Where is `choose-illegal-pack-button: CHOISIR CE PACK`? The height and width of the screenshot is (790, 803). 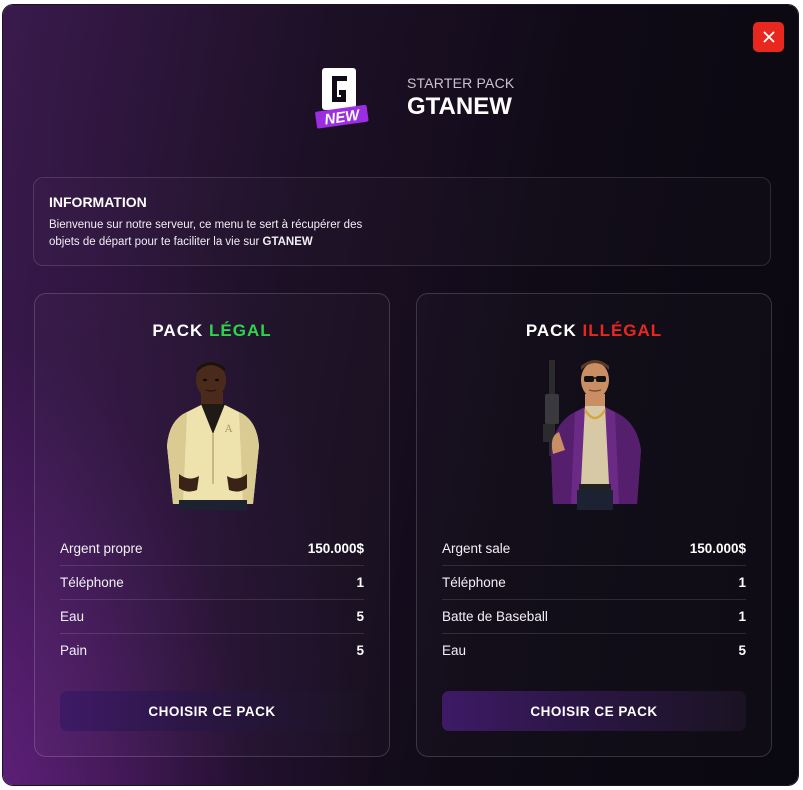
choose-illegal-pack-button: CHOISIR CE PACK is located at coordinates (594, 711).